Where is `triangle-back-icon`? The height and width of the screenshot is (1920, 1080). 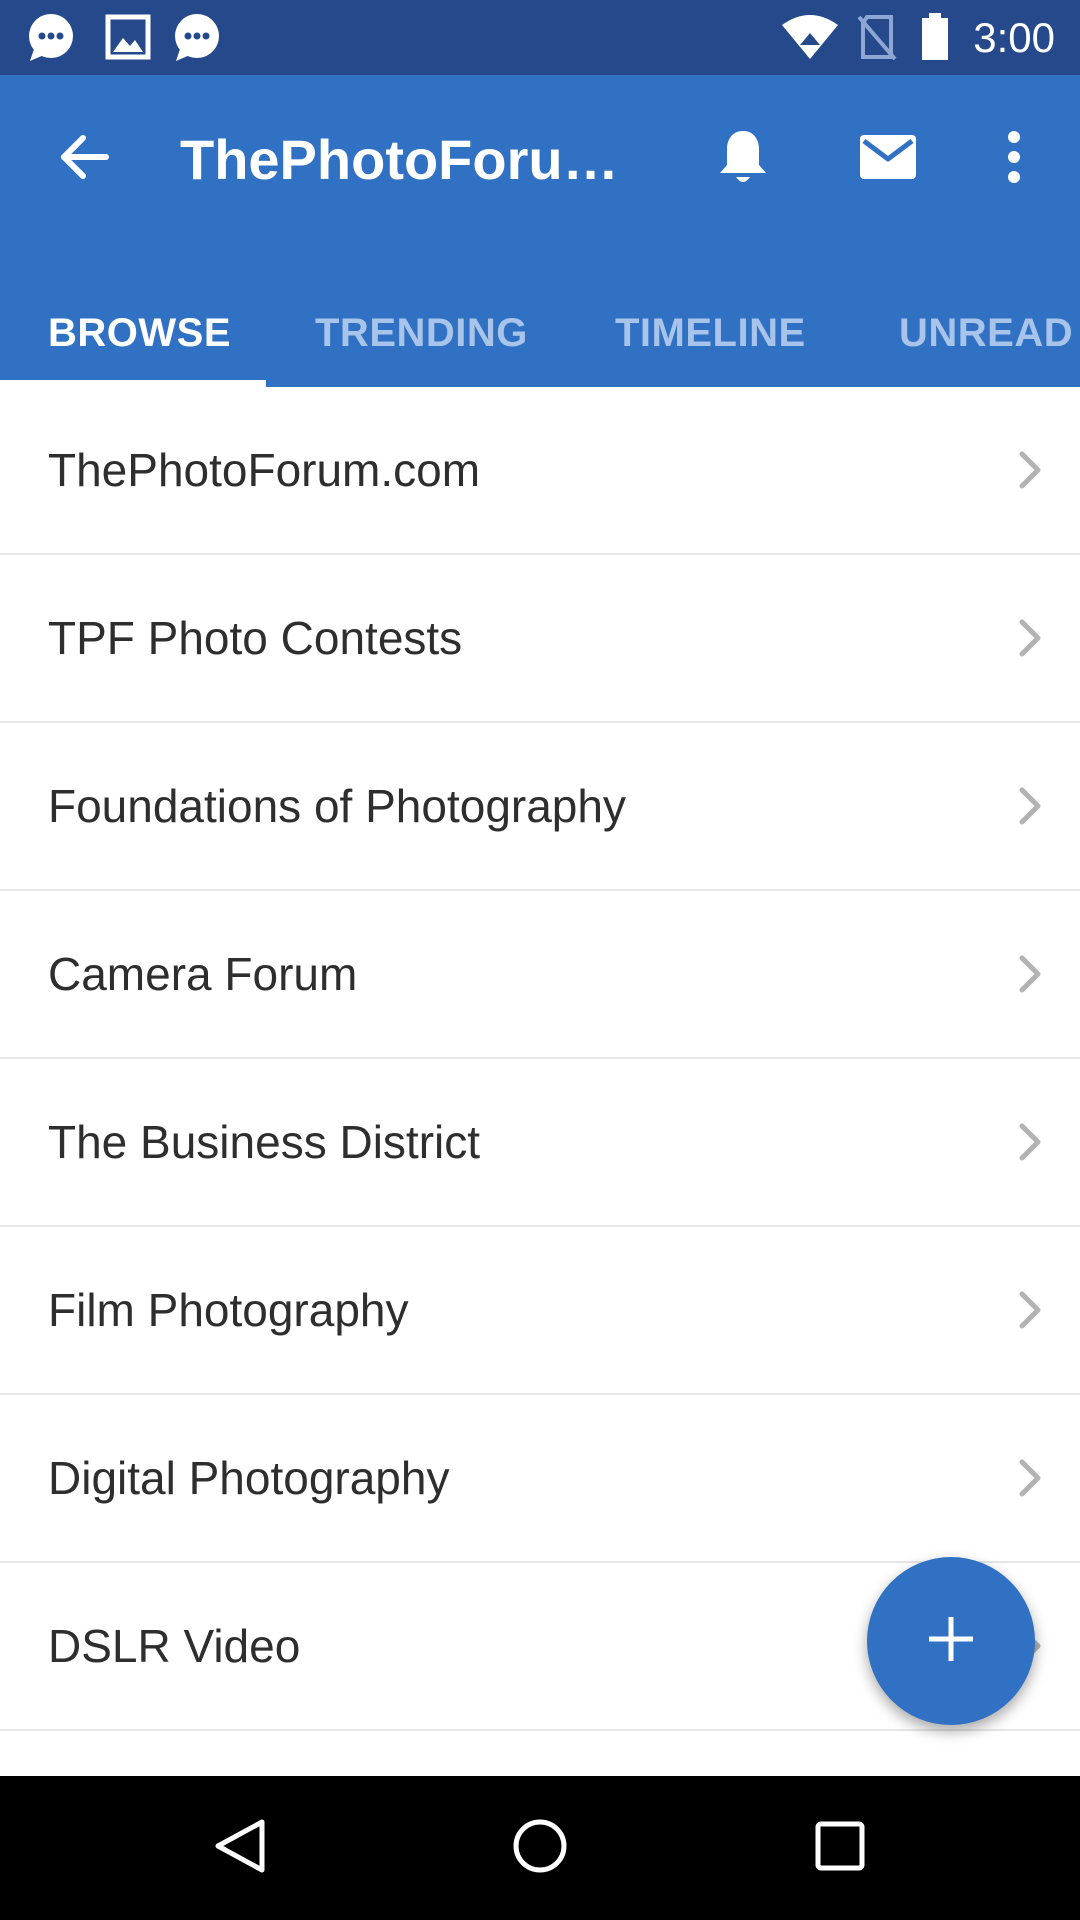
triangle-back-icon is located at coordinates (240, 1848).